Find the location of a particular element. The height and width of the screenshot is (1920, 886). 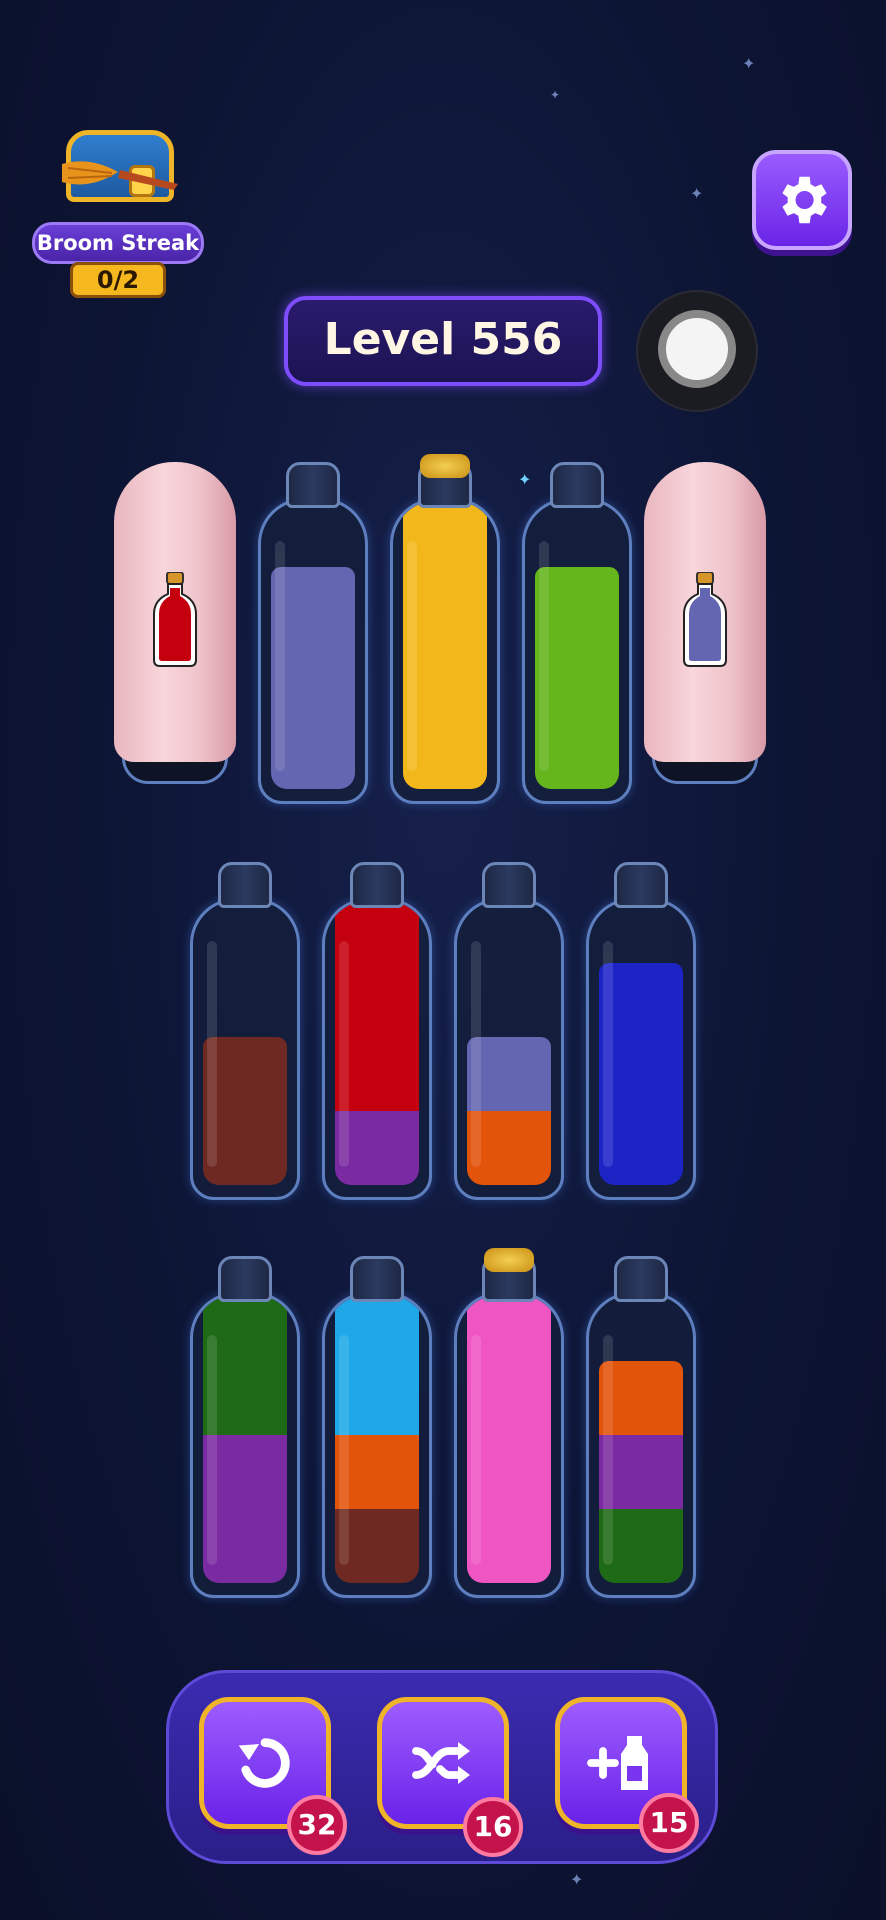

shuffle-icon is located at coordinates (441, 1763).